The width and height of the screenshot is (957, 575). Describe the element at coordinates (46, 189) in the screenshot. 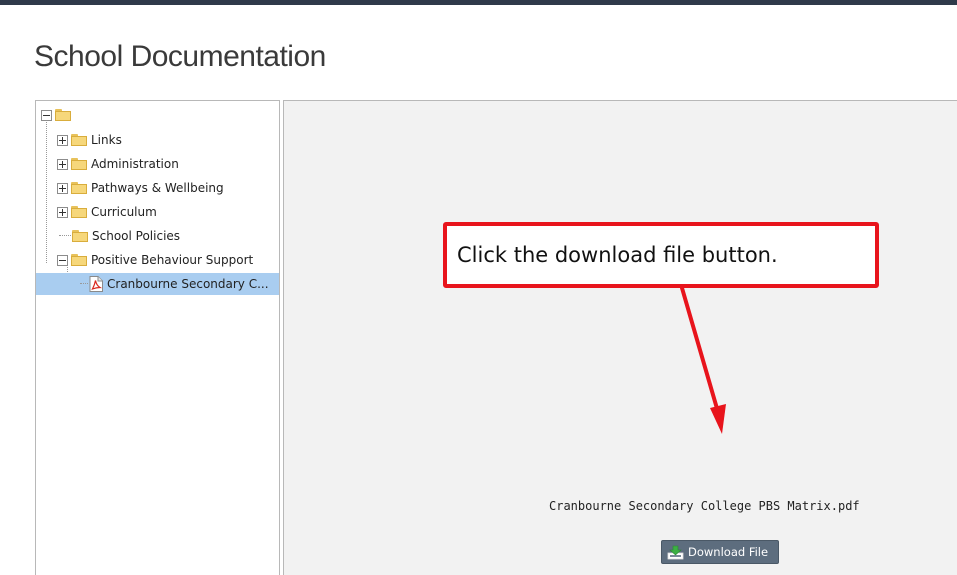

I see `tree-guide-line` at that location.